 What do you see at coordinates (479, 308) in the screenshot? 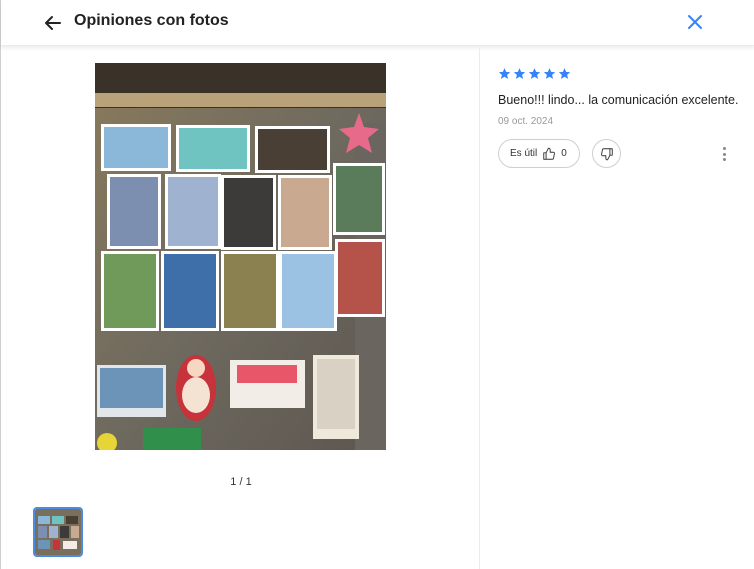
I see `panel-divider` at bounding box center [479, 308].